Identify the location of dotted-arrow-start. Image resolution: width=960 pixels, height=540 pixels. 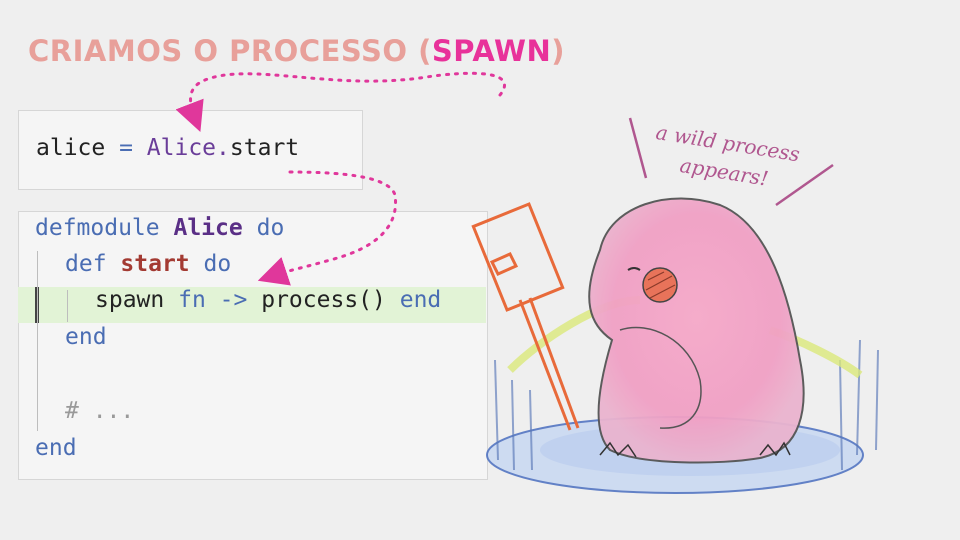
(327, 228).